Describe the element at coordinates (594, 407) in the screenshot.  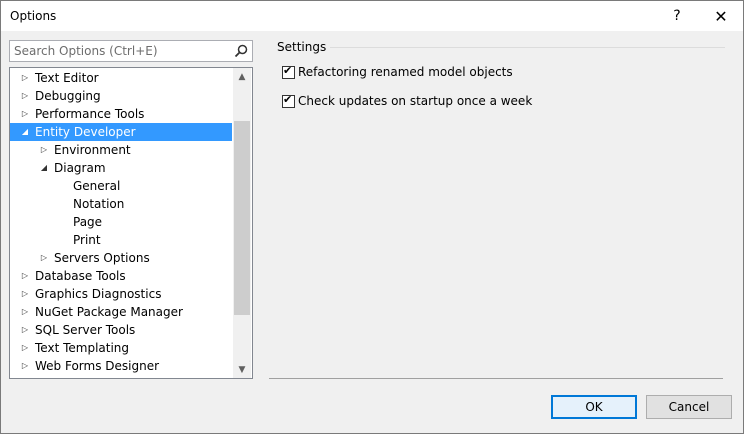
I see `ok-button: OK` at that location.